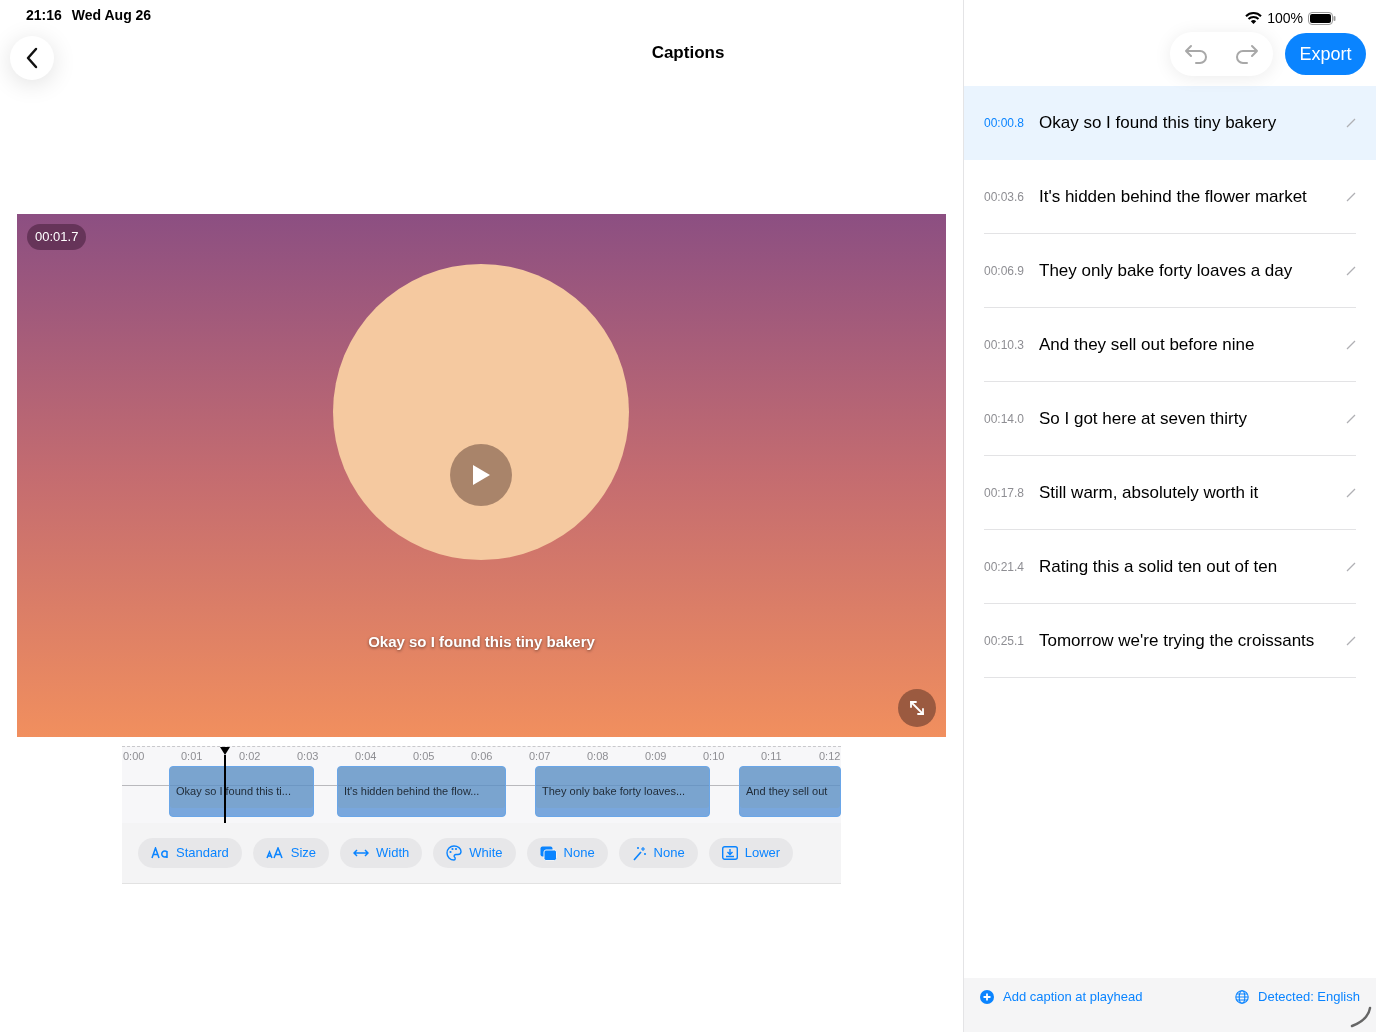  Describe the element at coordinates (1297, 997) in the screenshot. I see `language-button: Detected: English` at that location.